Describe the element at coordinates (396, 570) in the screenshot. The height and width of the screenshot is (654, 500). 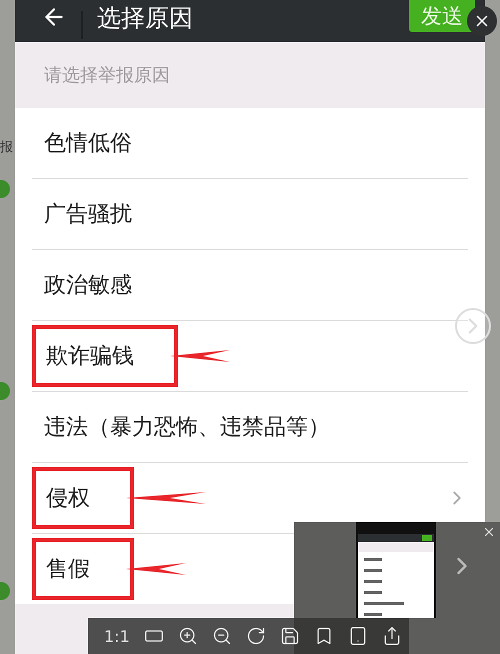
I see `thumbnail-drawing` at that location.